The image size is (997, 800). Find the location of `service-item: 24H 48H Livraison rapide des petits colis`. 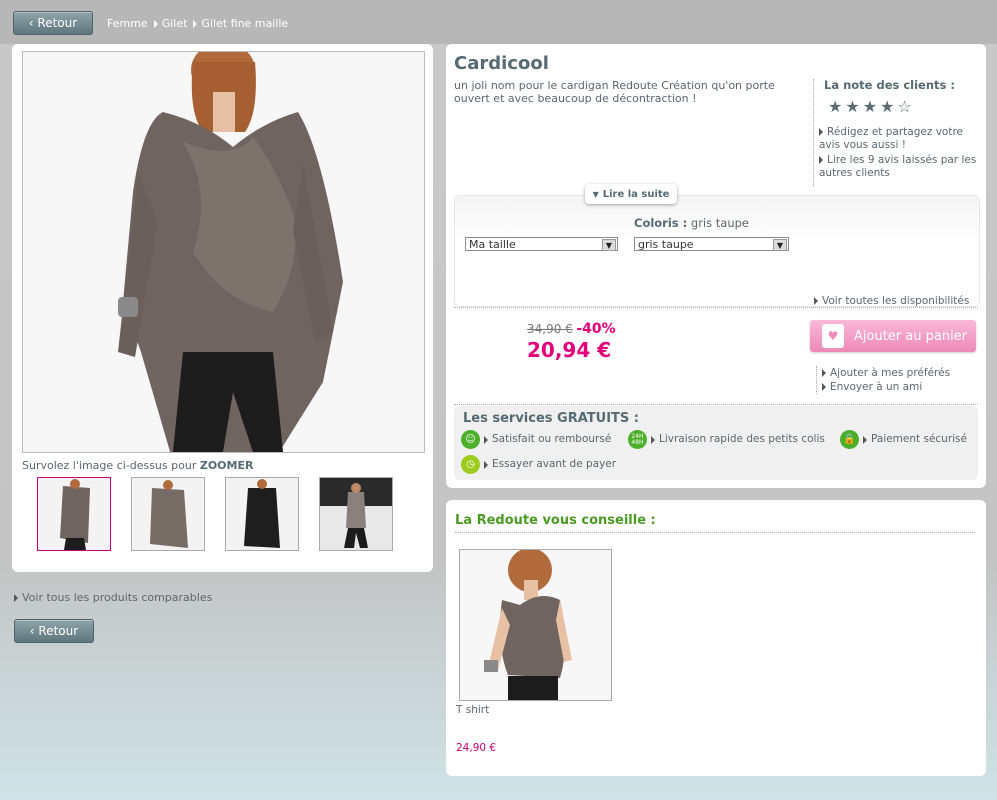

service-item: 24H 48H Livraison rapide des petits colis is located at coordinates (726, 439).